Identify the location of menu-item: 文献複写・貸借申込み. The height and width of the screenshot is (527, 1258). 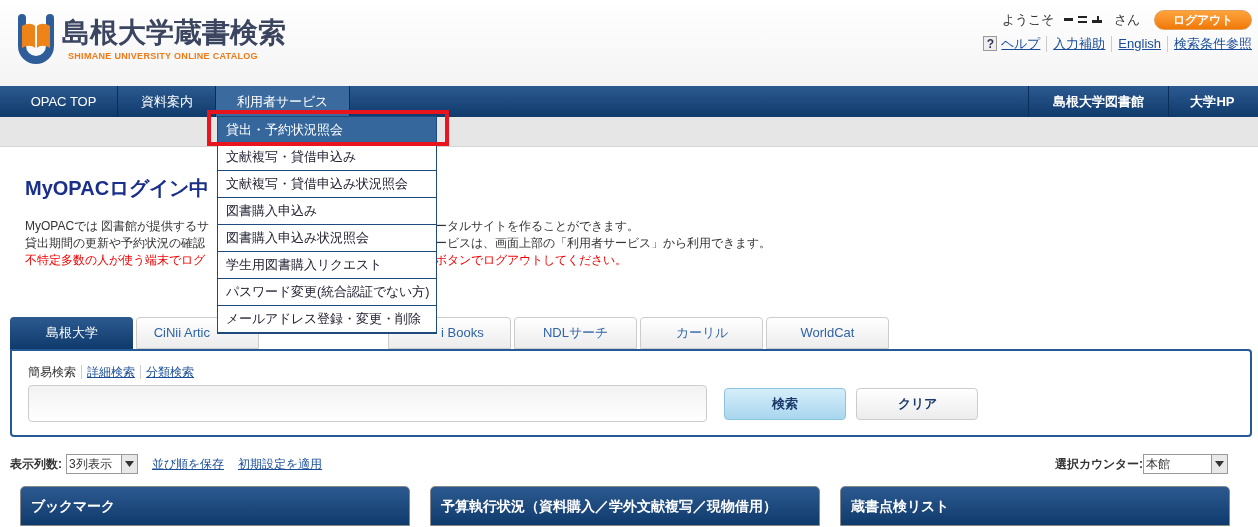
(327, 157).